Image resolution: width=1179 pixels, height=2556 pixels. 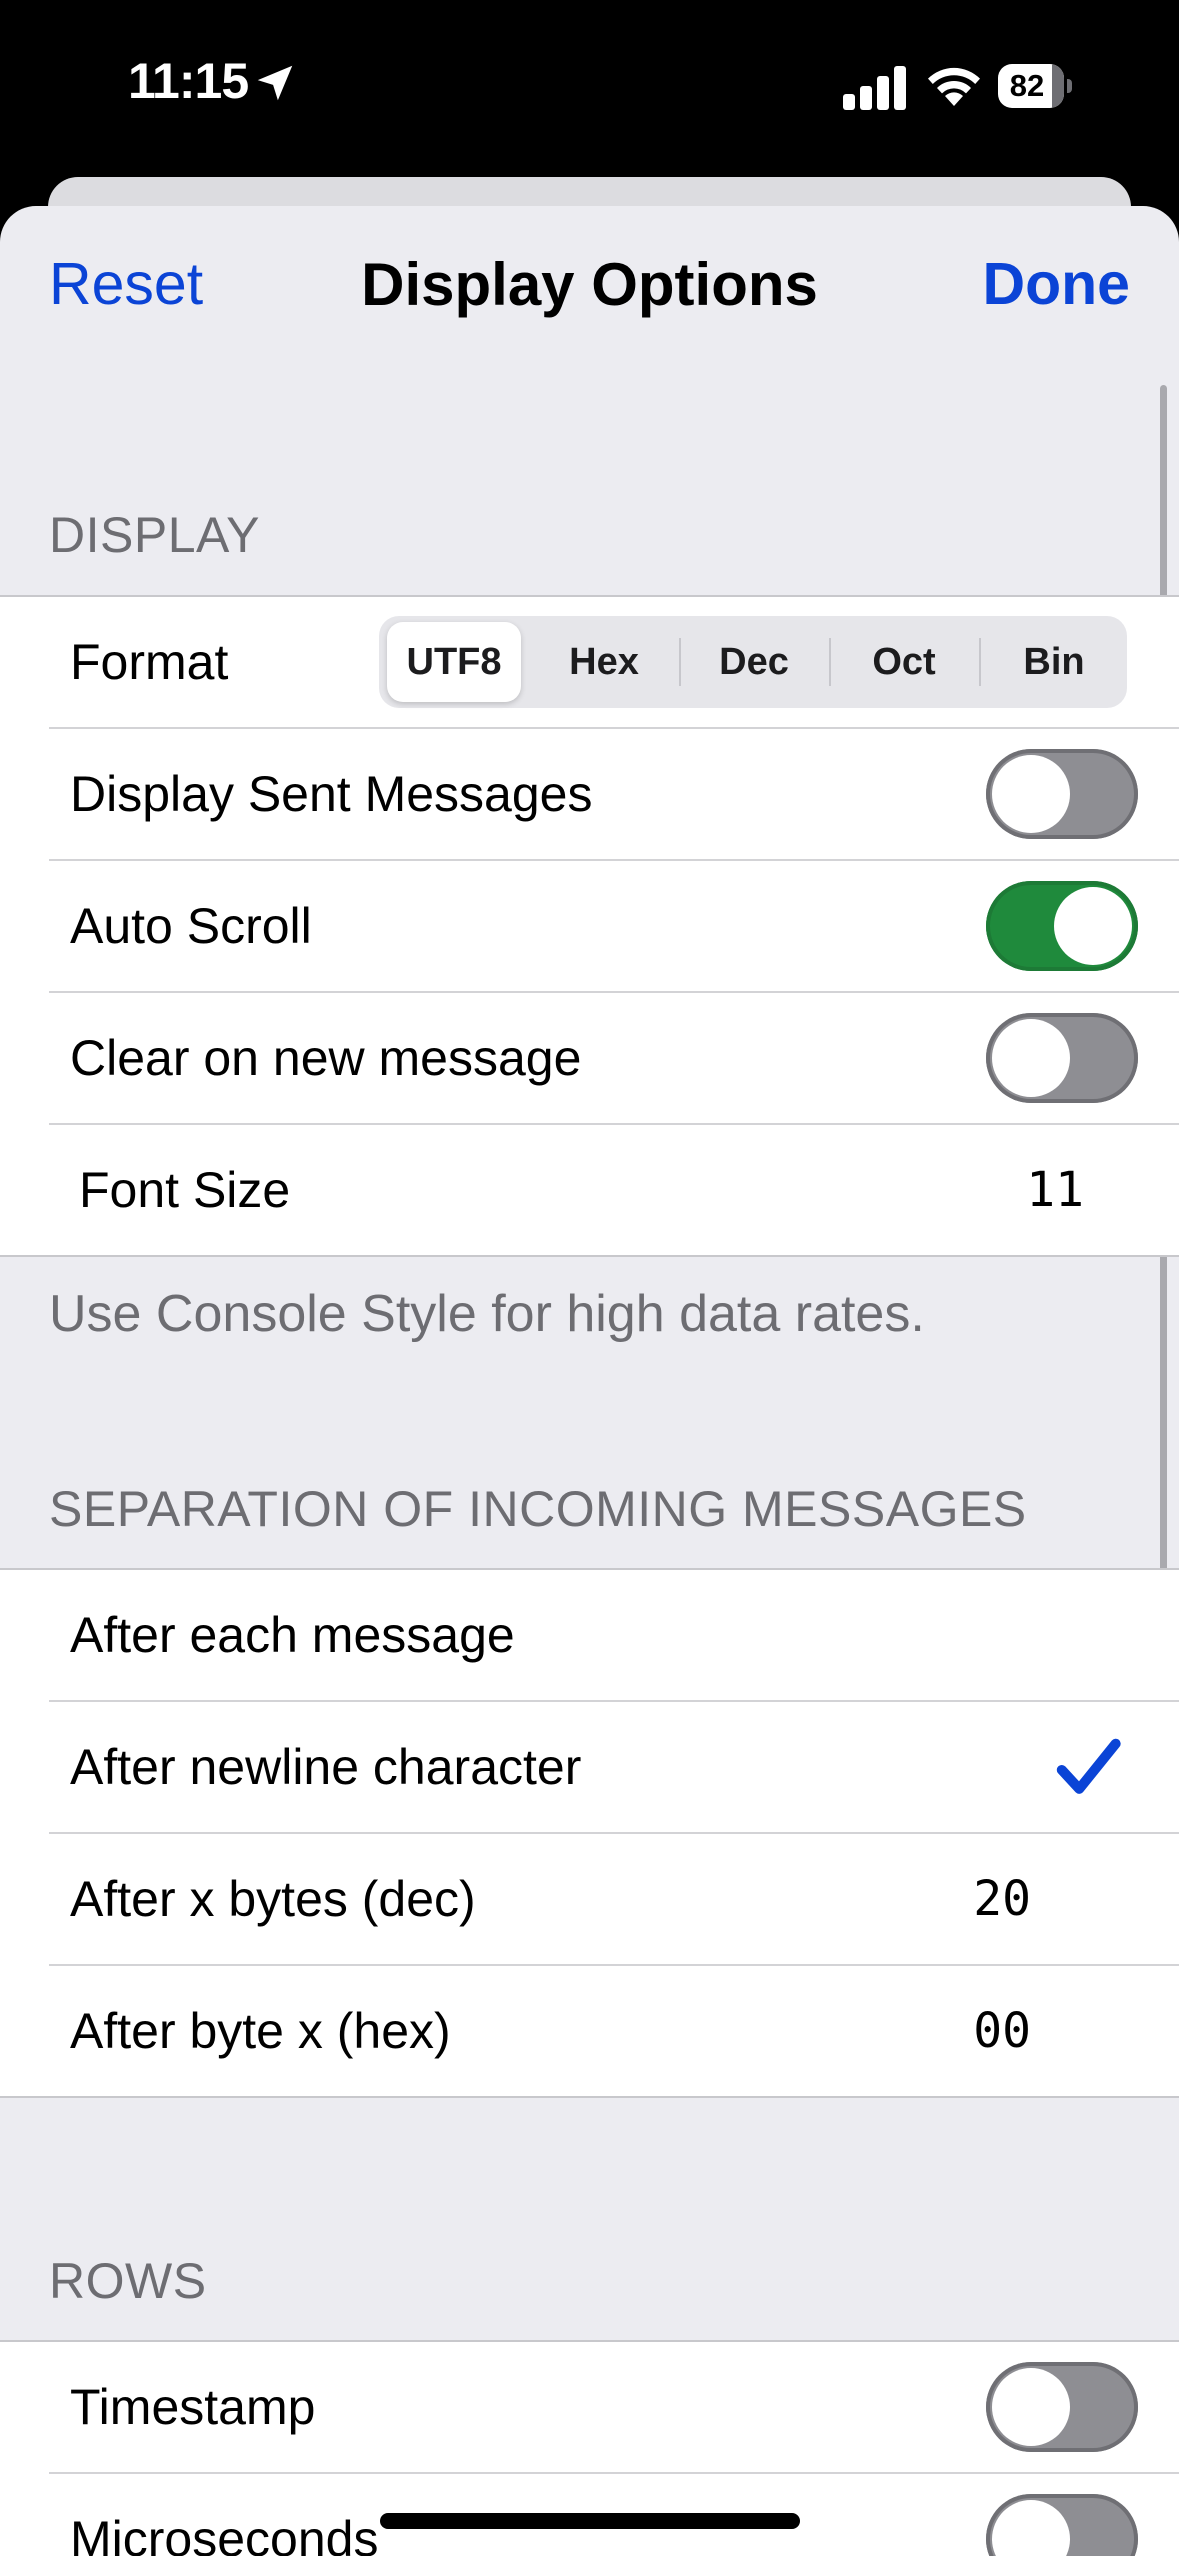 What do you see at coordinates (326, 1058) in the screenshot?
I see `clear-on-new-message-label: Clear on new message` at bounding box center [326, 1058].